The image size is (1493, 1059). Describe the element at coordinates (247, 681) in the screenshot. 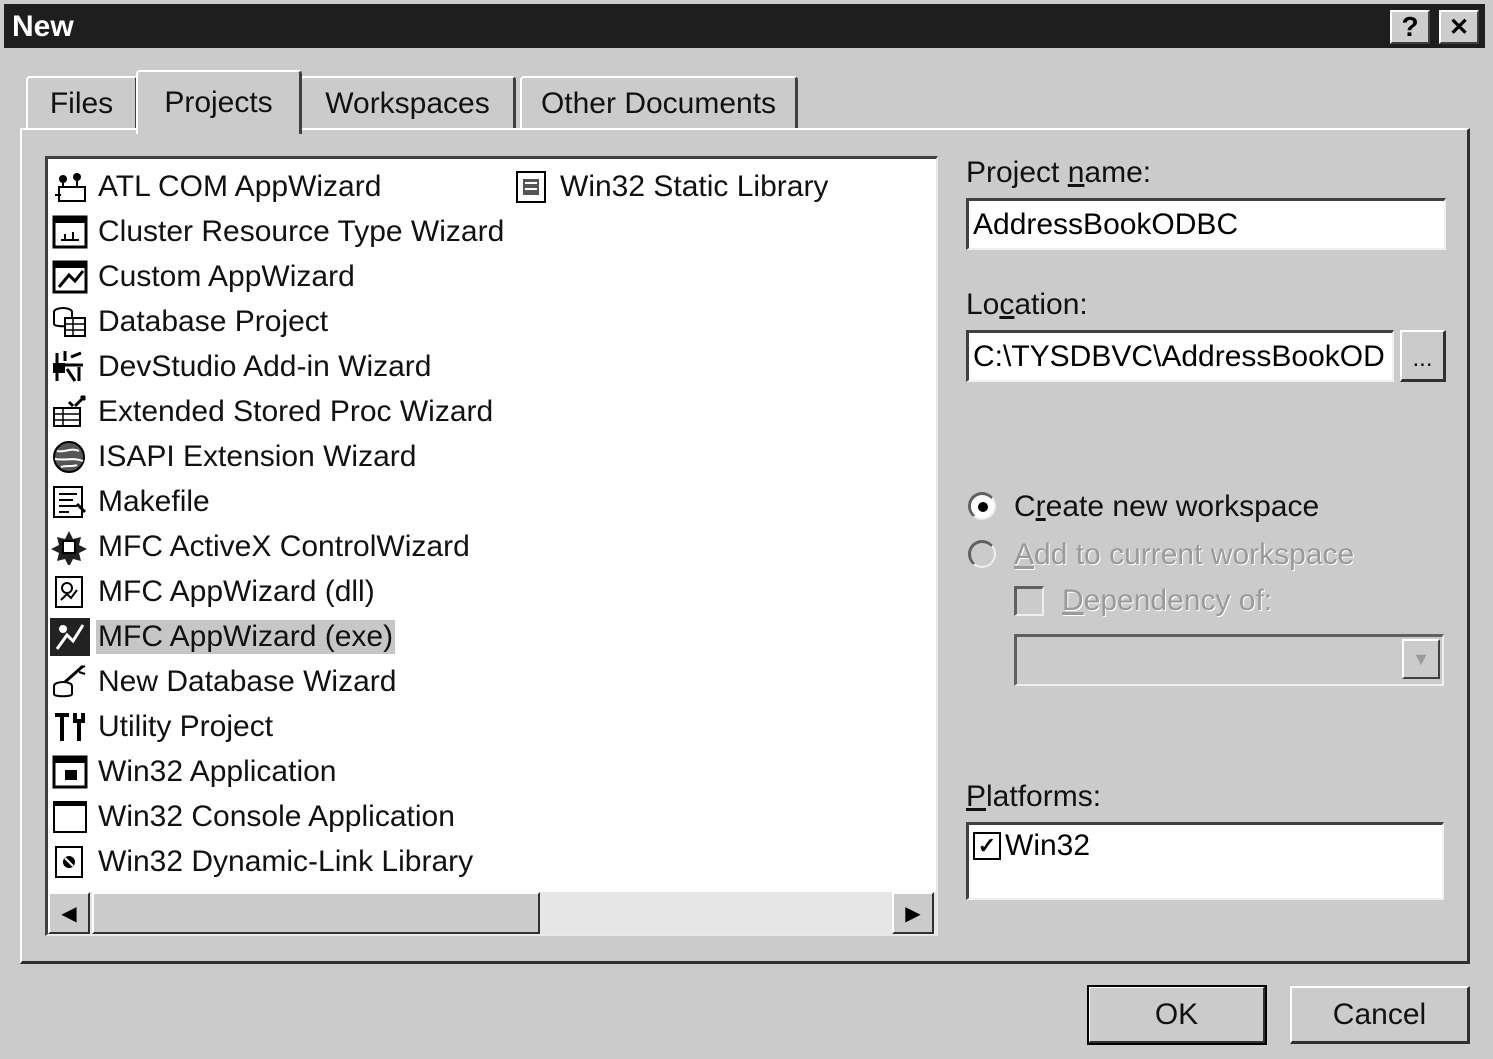

I see `list-item-label: New Database Wizard` at that location.